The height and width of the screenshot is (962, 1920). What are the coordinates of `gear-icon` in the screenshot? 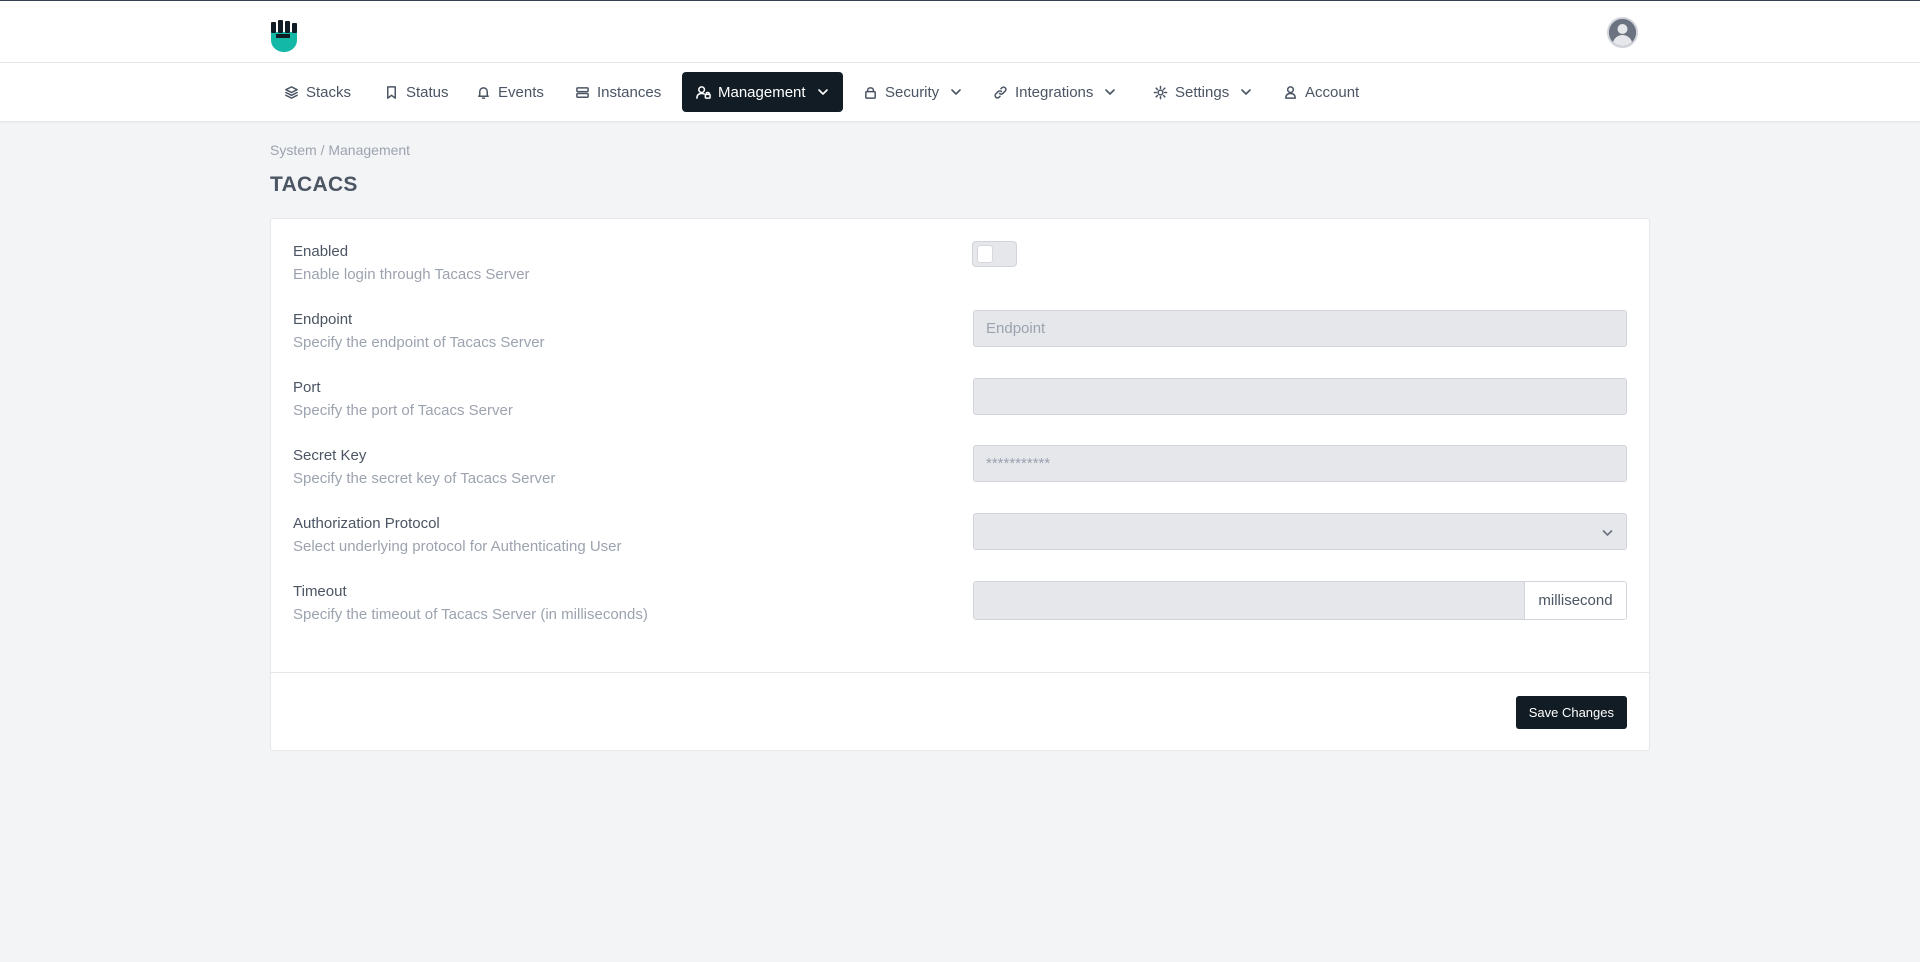 It's located at (1160, 92).